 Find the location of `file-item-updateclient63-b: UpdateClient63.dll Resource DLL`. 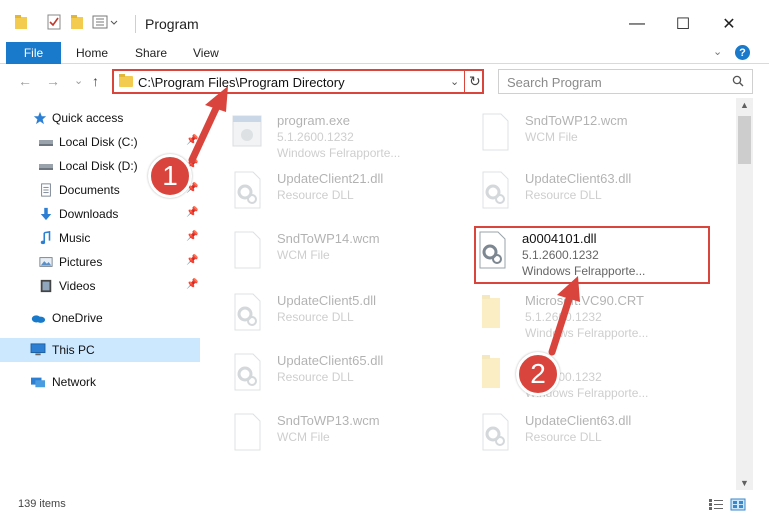

file-item-updateclient63-b: UpdateClient63.dll Resource DLL is located at coordinates (585, 432).